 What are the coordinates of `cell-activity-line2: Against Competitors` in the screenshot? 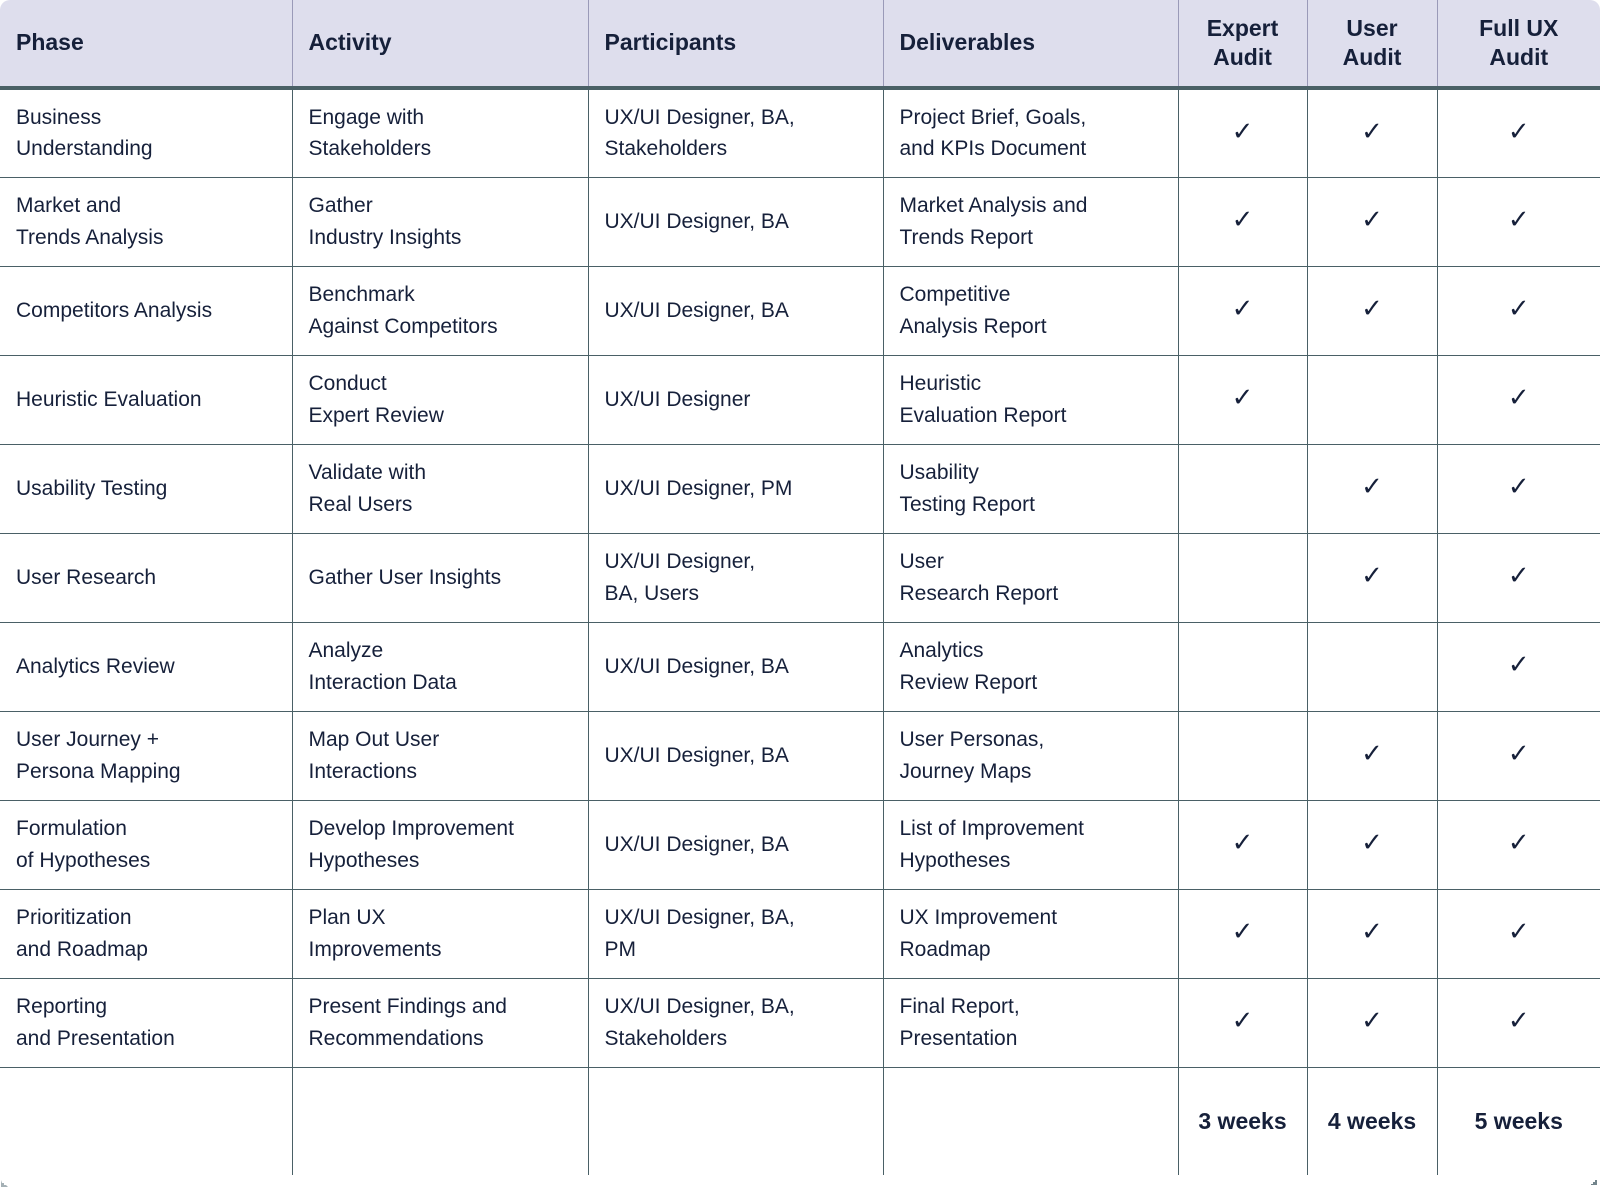 It's located at (403, 326).